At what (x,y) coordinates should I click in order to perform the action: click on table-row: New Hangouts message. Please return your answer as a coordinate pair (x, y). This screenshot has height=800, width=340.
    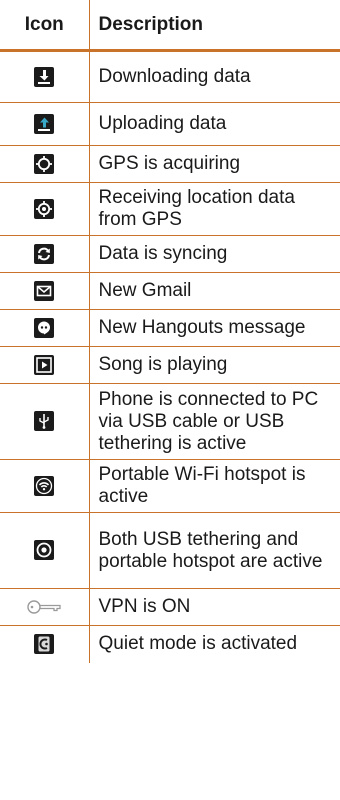
    Looking at the image, I should click on (170, 328).